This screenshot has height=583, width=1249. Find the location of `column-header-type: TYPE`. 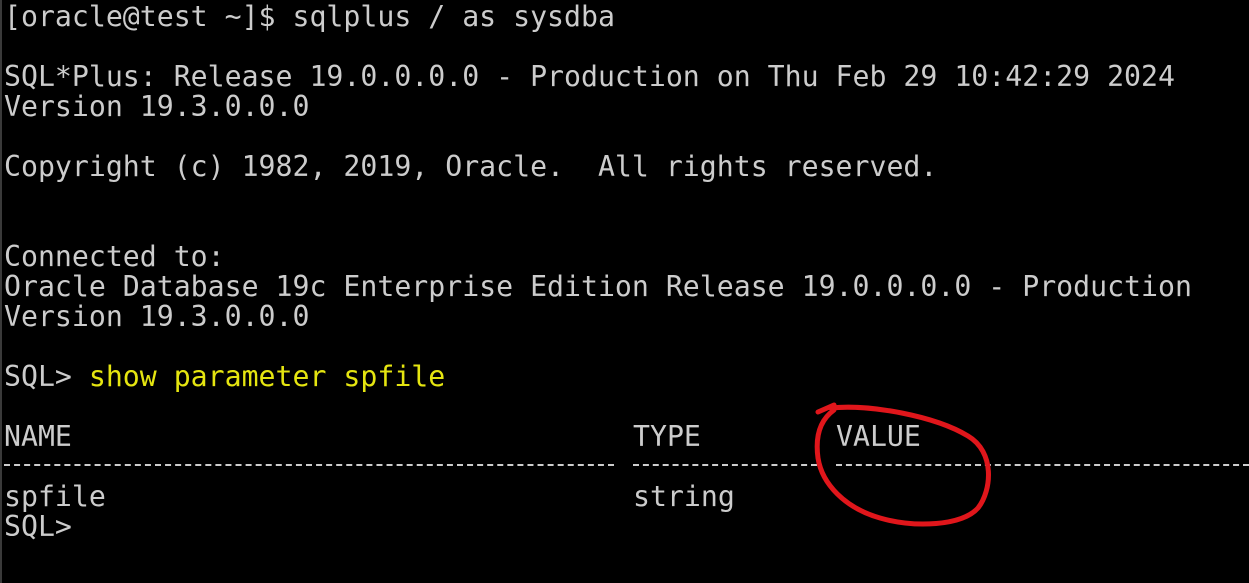

column-header-type: TYPE is located at coordinates (667, 436).